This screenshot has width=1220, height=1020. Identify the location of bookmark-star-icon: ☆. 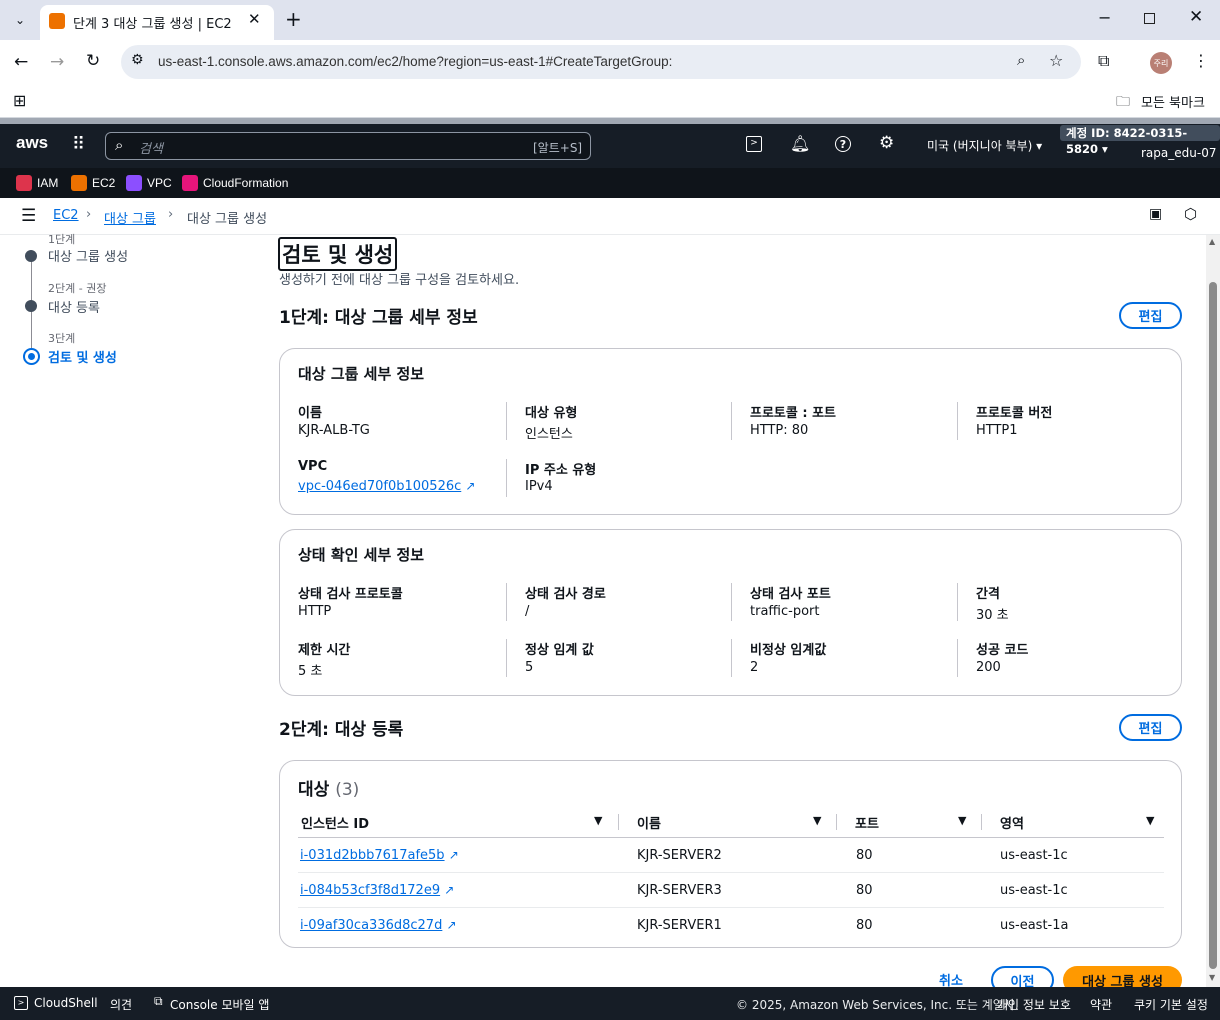
(1056, 60).